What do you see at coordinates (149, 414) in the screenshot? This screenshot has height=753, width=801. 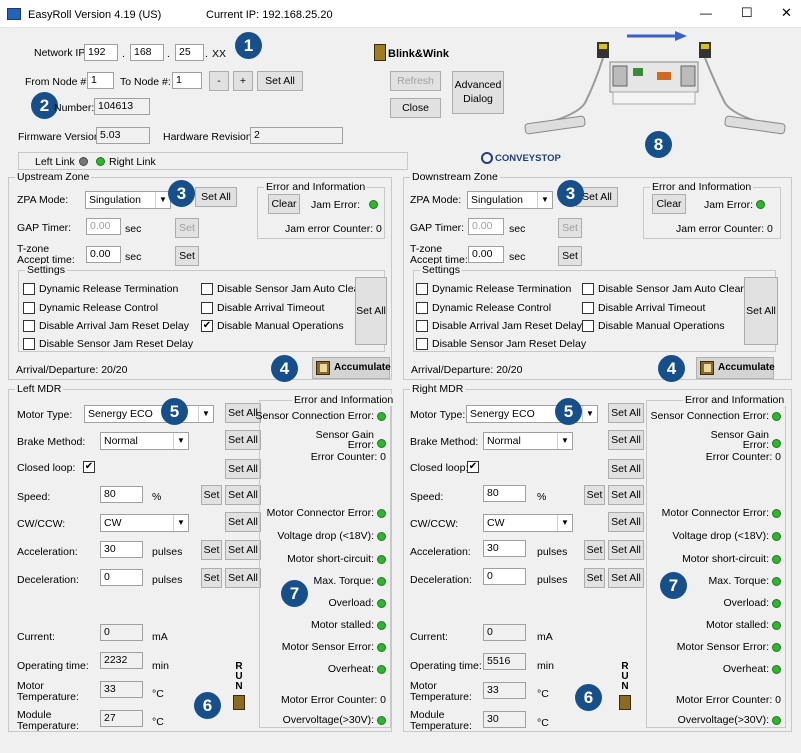 I see `motor-type-select: Senergy ECO ▼` at bounding box center [149, 414].